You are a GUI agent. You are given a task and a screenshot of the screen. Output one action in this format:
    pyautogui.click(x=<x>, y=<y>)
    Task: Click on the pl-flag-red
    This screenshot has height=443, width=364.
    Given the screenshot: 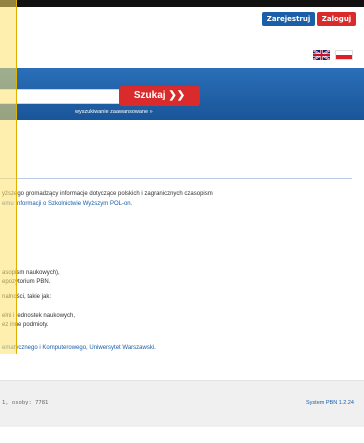 What is the action you would take?
    pyautogui.click(x=344, y=57)
    